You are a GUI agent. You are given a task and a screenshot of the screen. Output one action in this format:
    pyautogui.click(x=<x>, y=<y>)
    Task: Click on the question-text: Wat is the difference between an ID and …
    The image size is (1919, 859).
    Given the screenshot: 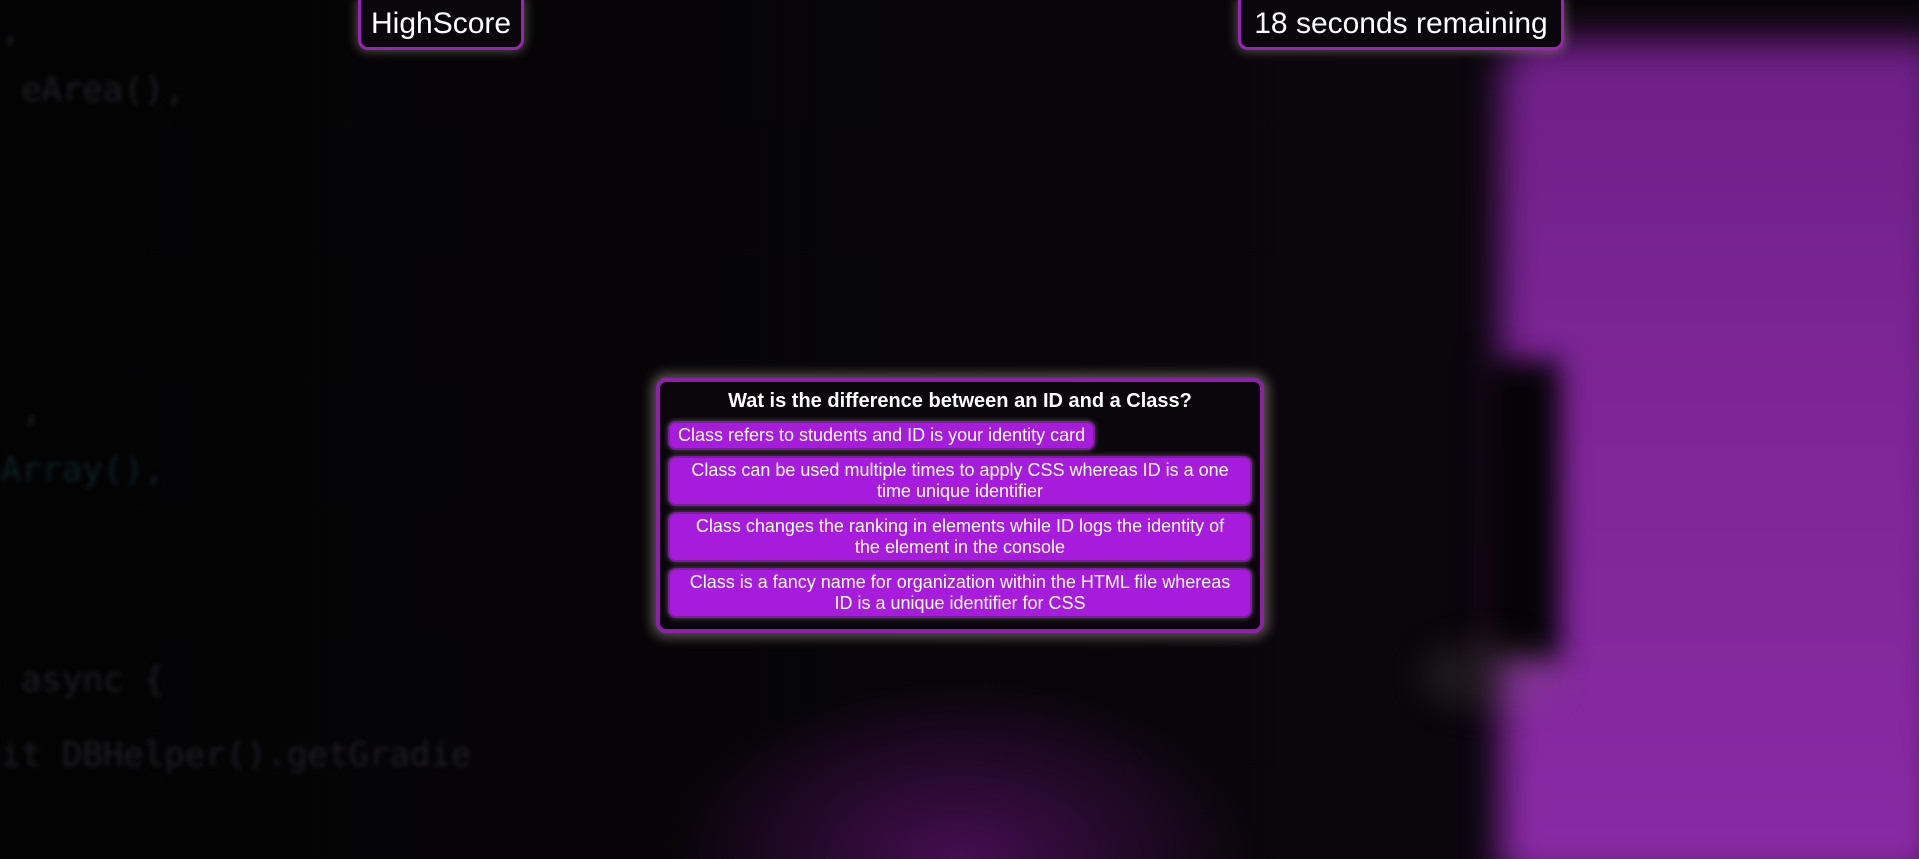 What is the action you would take?
    pyautogui.click(x=960, y=401)
    